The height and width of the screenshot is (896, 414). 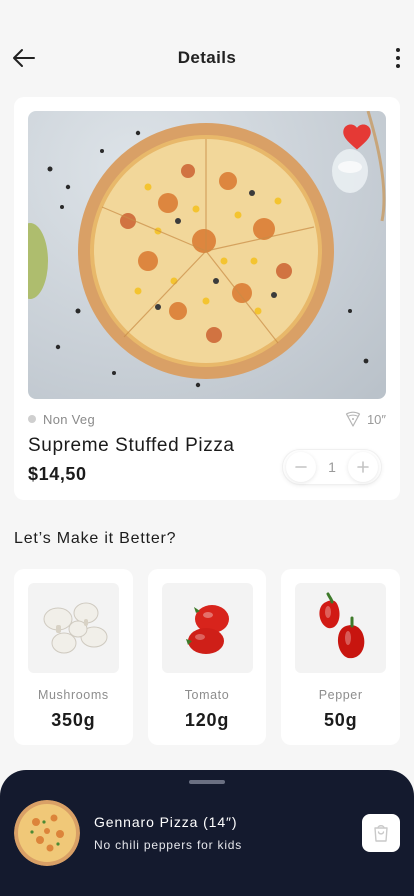 I want to click on topping-name: Mushrooms, so click(x=73, y=695).